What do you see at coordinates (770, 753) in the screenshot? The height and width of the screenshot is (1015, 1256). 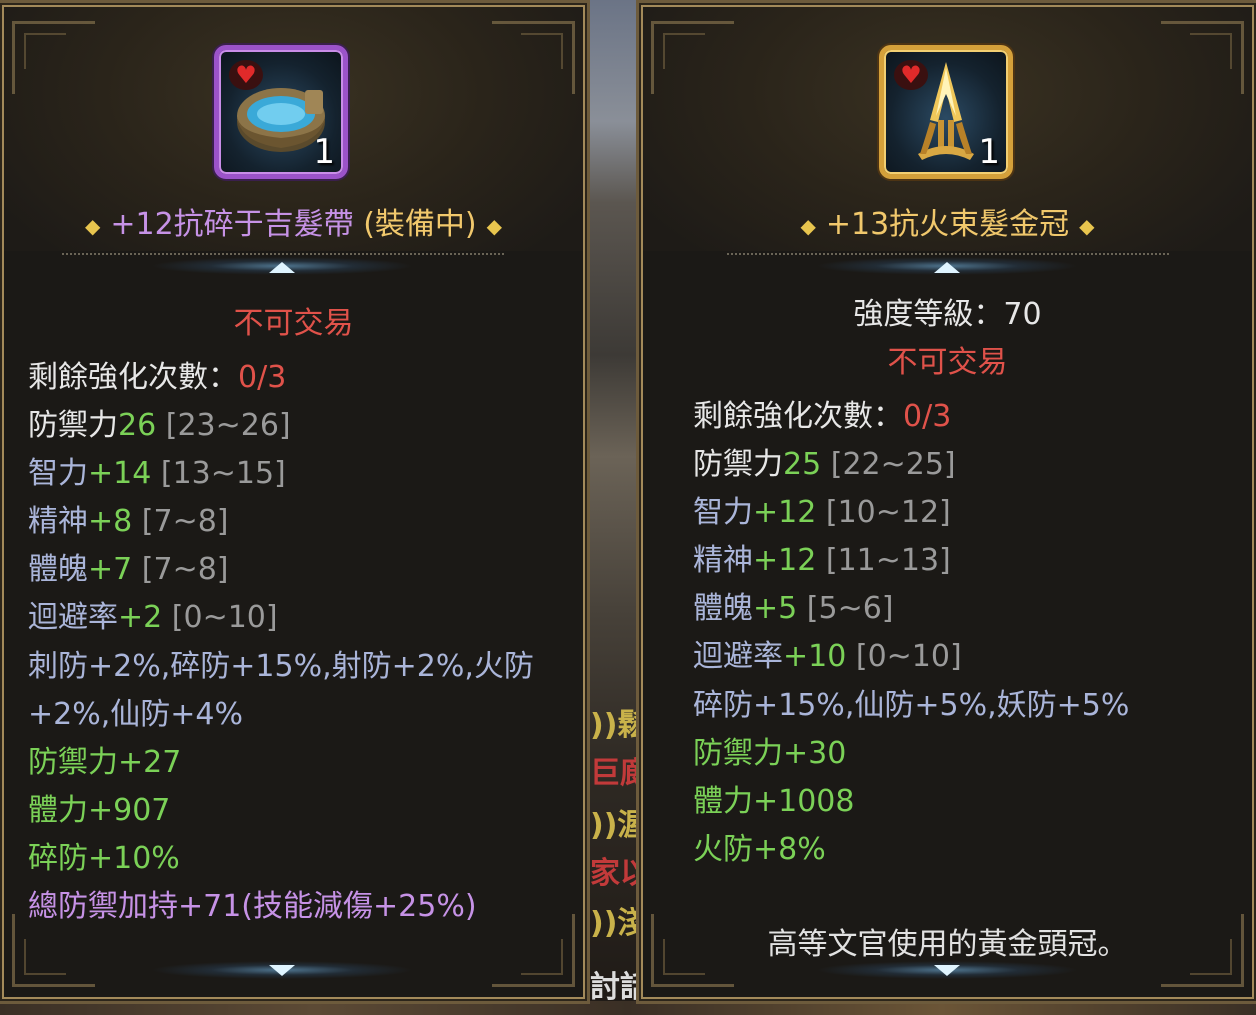 I see `bonus-defense: 防禦力+30` at bounding box center [770, 753].